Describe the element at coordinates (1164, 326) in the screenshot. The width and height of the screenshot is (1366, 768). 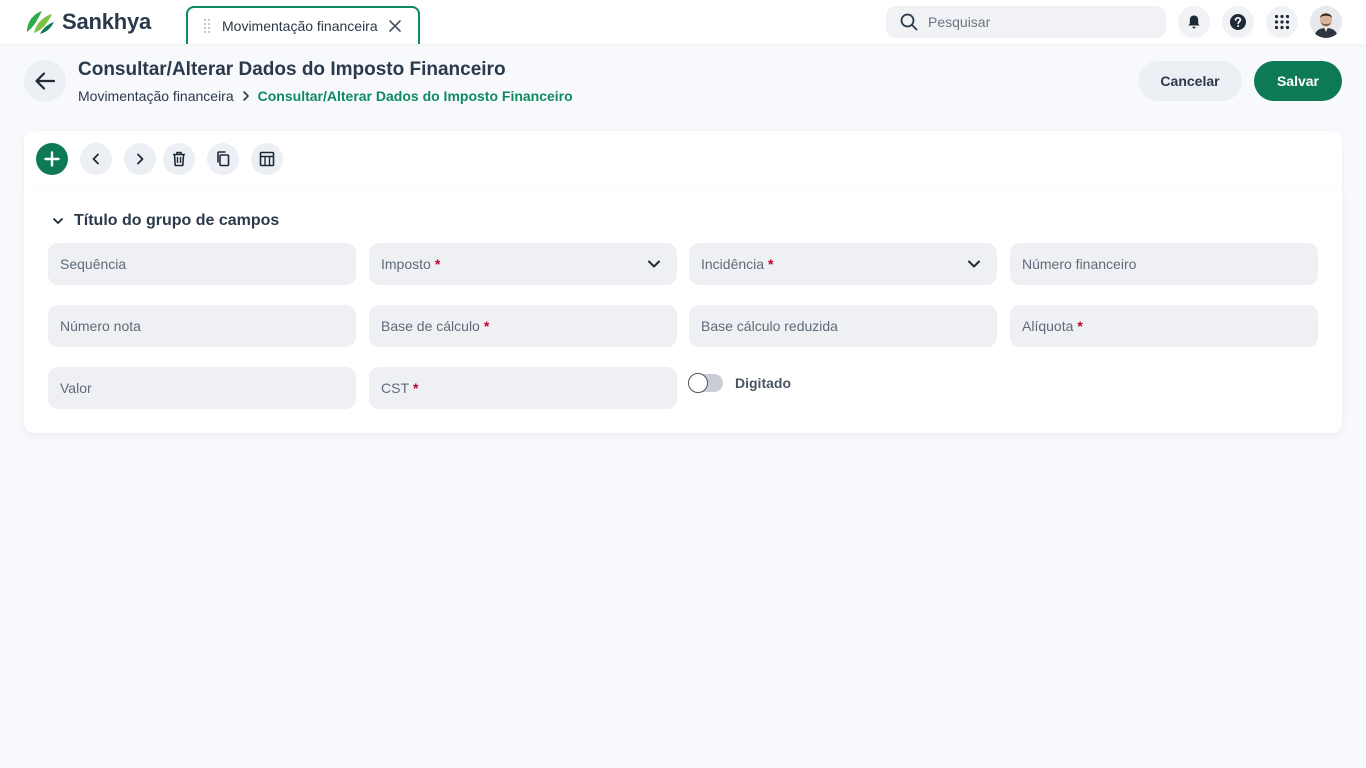
I see `aliquota-field: Alíquota *` at that location.